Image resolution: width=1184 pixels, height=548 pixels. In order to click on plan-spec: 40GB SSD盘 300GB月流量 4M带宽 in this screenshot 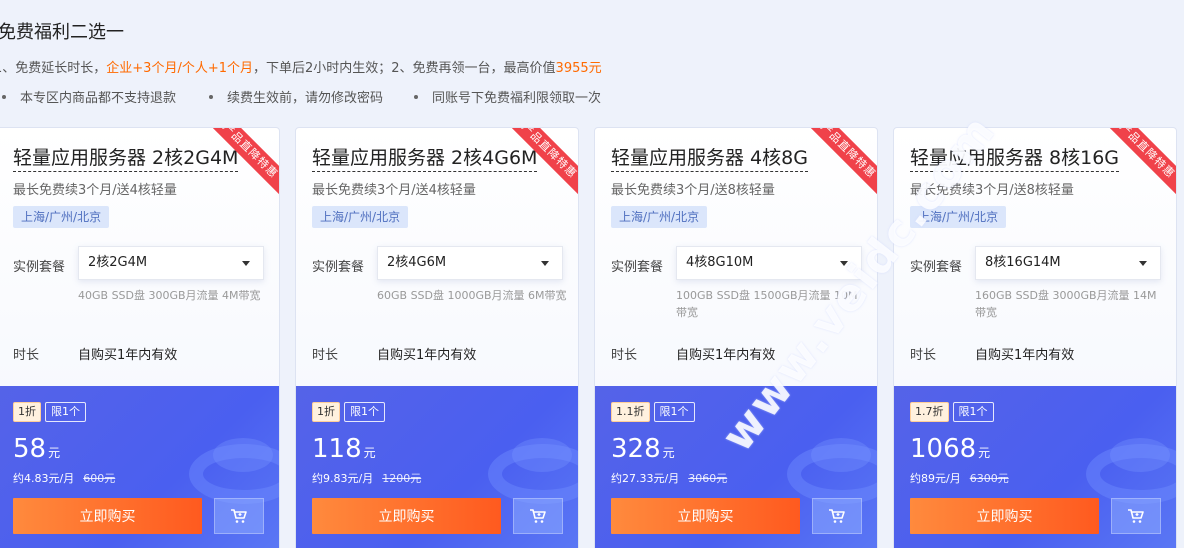, I will do `click(169, 295)`.